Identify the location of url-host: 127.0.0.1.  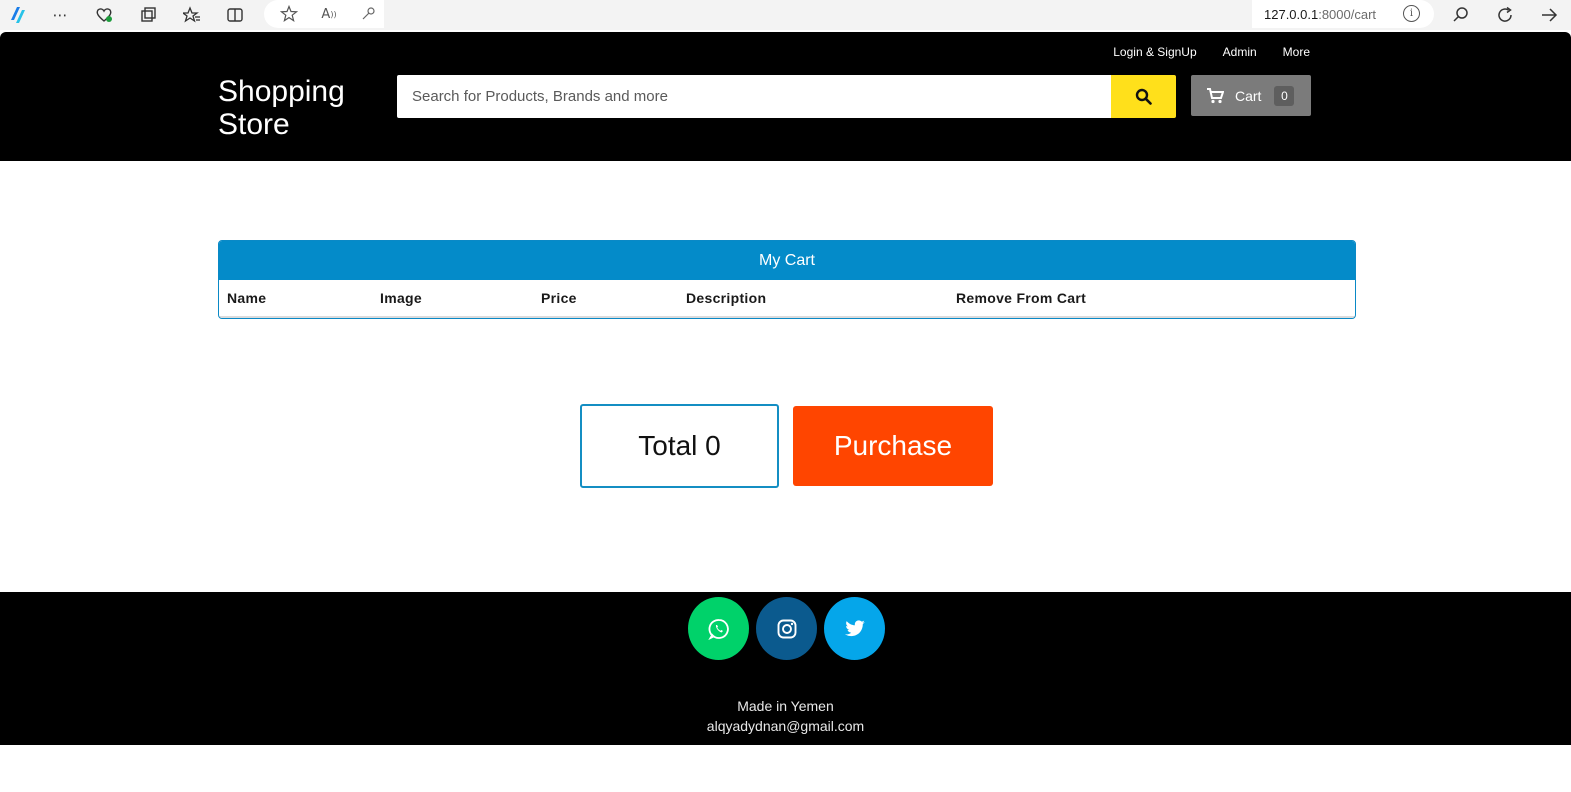
(1291, 14).